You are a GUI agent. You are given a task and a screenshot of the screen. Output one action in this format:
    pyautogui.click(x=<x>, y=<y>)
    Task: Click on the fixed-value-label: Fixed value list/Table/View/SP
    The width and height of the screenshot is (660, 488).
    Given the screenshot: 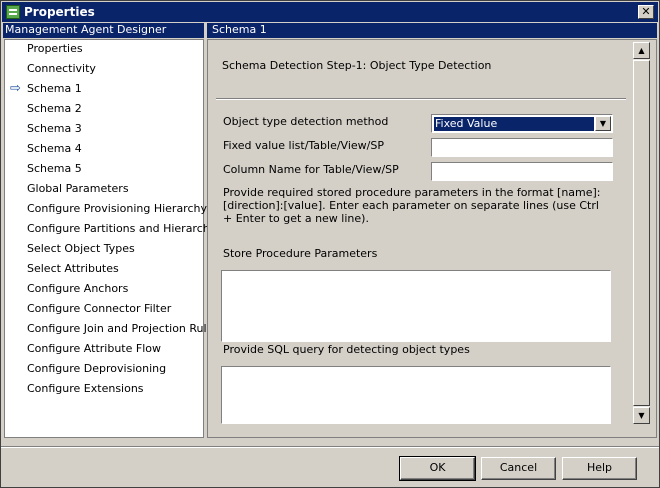 What is the action you would take?
    pyautogui.click(x=303, y=145)
    